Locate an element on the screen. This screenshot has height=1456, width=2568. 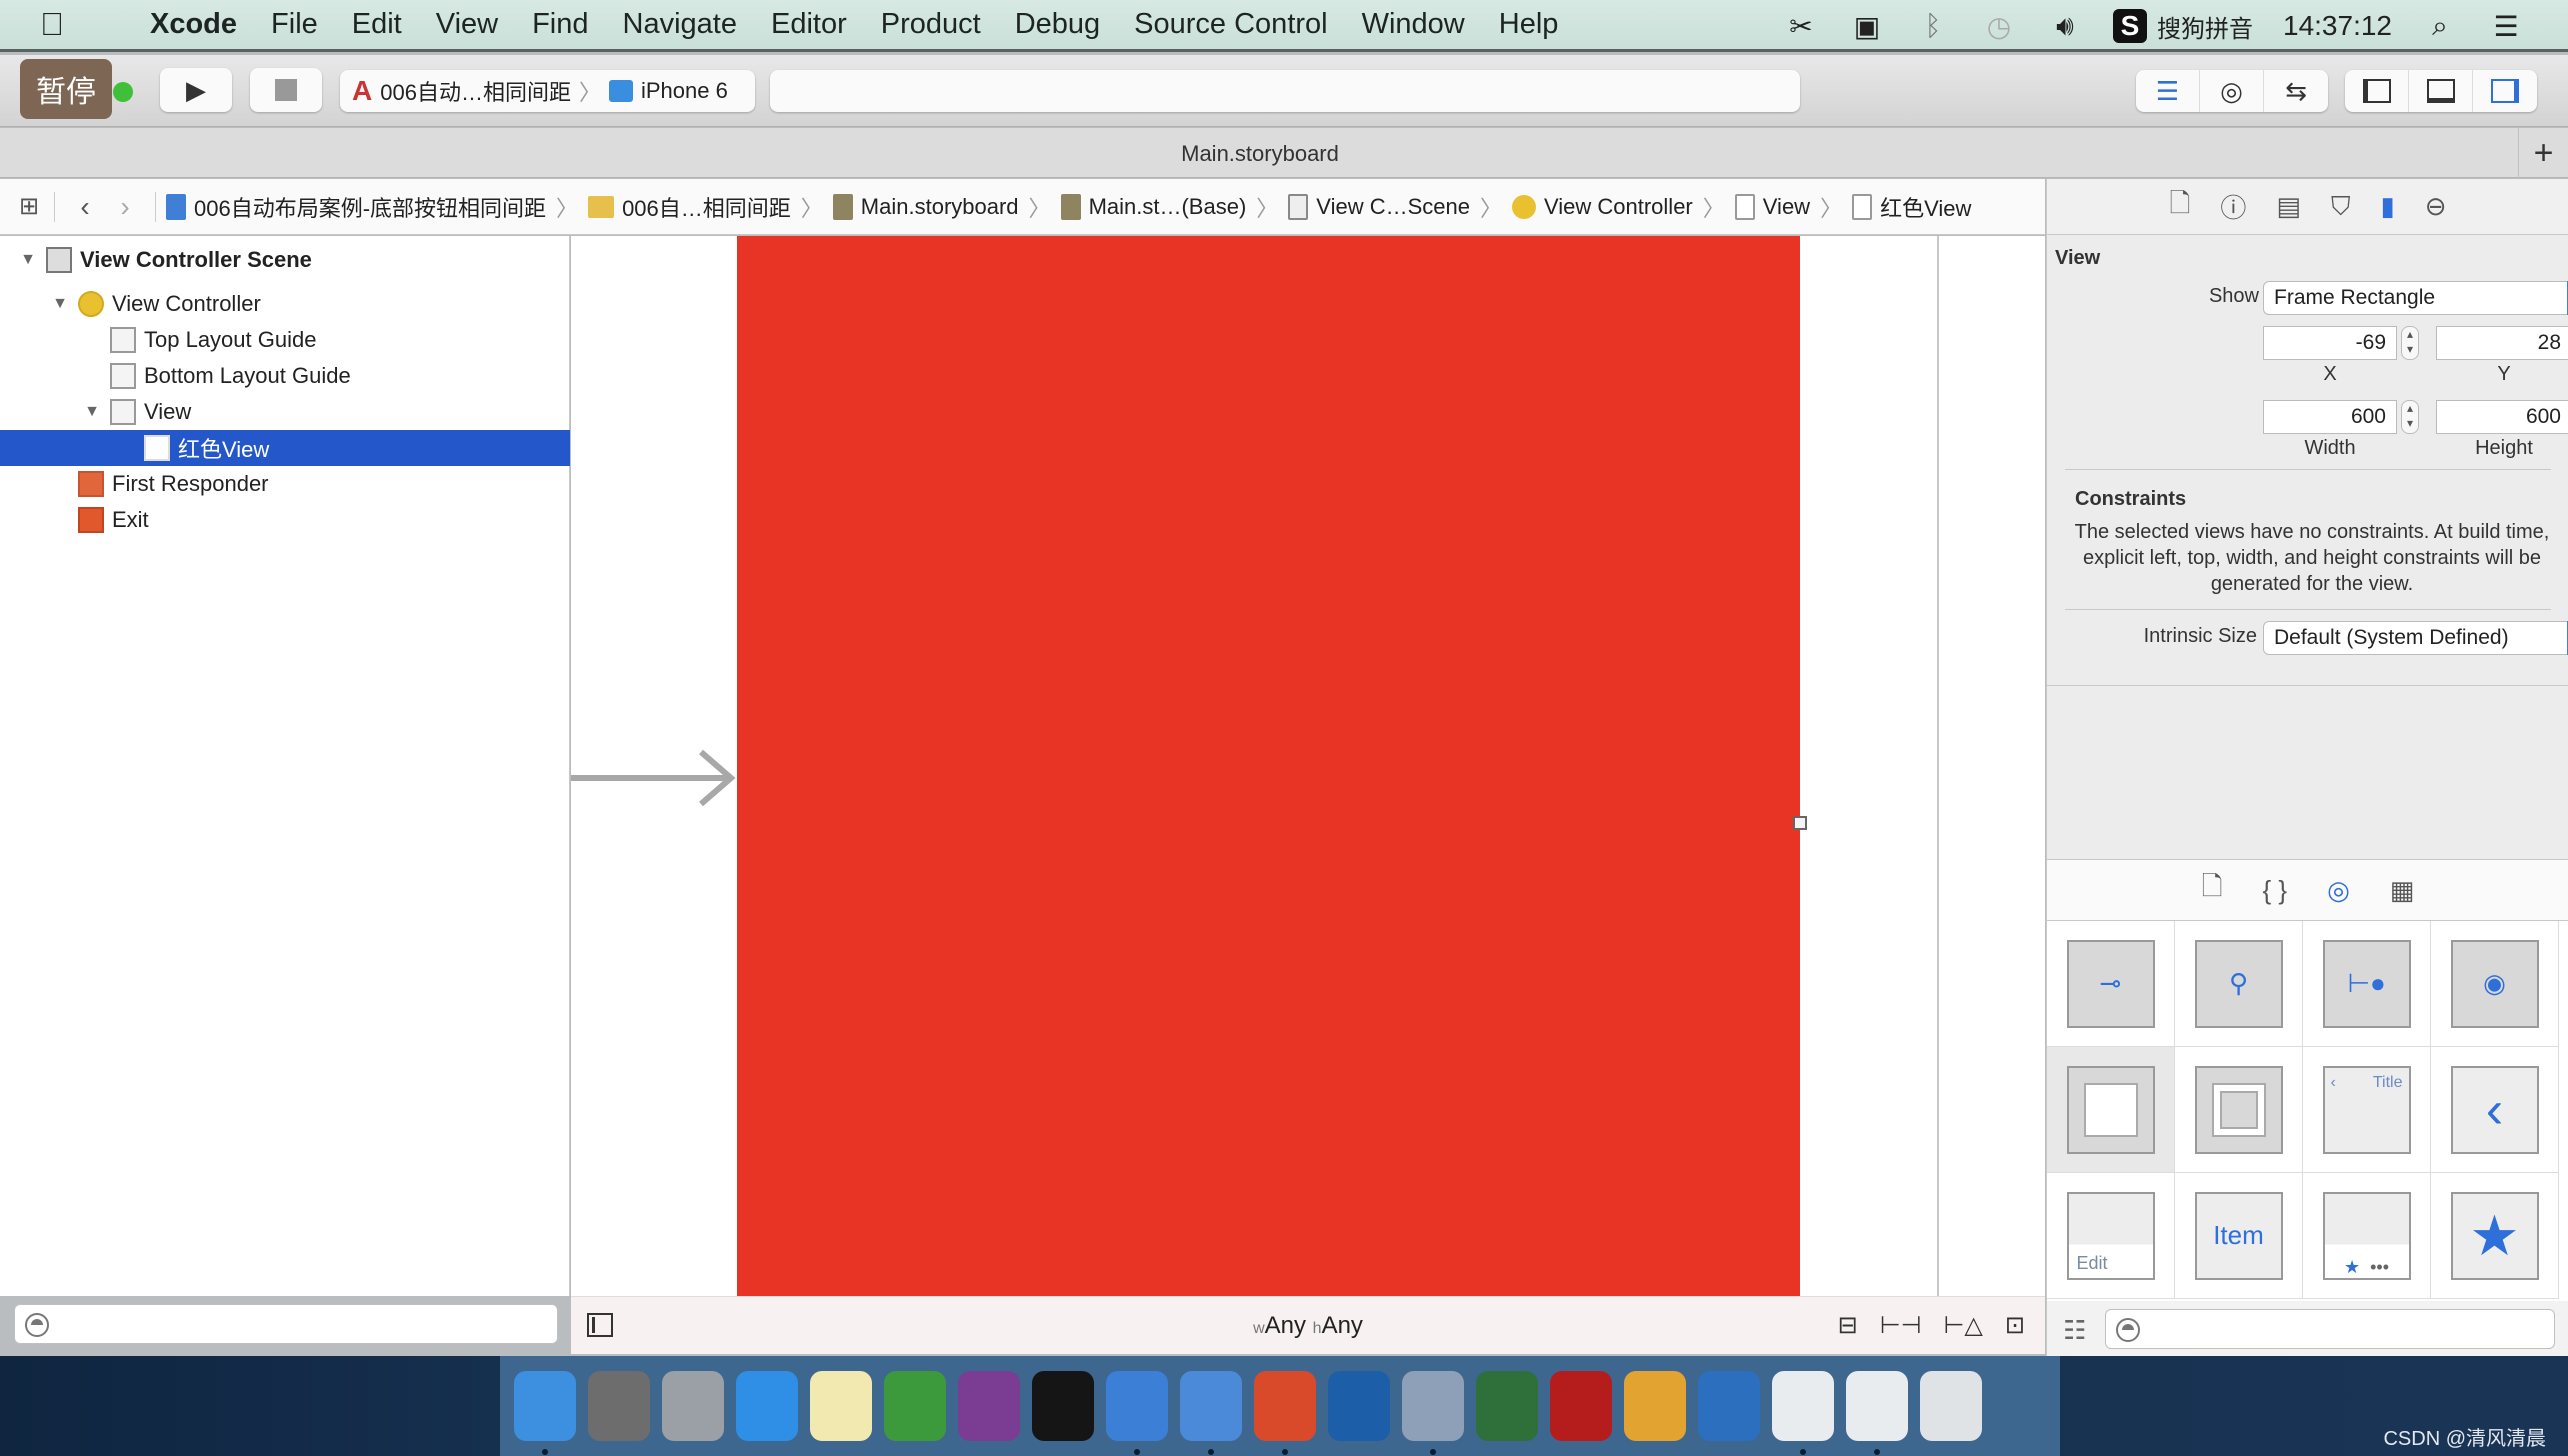
navigator-toggle-button is located at coordinates (2377, 91).